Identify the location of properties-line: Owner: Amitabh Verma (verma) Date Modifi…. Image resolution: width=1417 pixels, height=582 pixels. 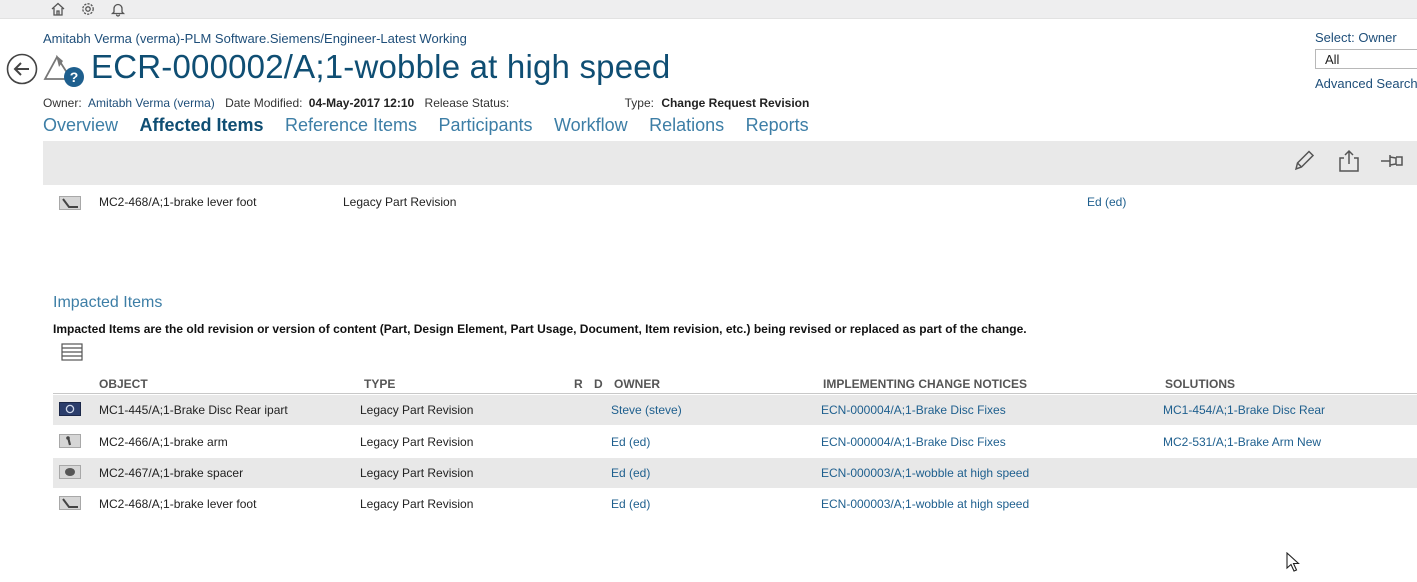
(426, 103).